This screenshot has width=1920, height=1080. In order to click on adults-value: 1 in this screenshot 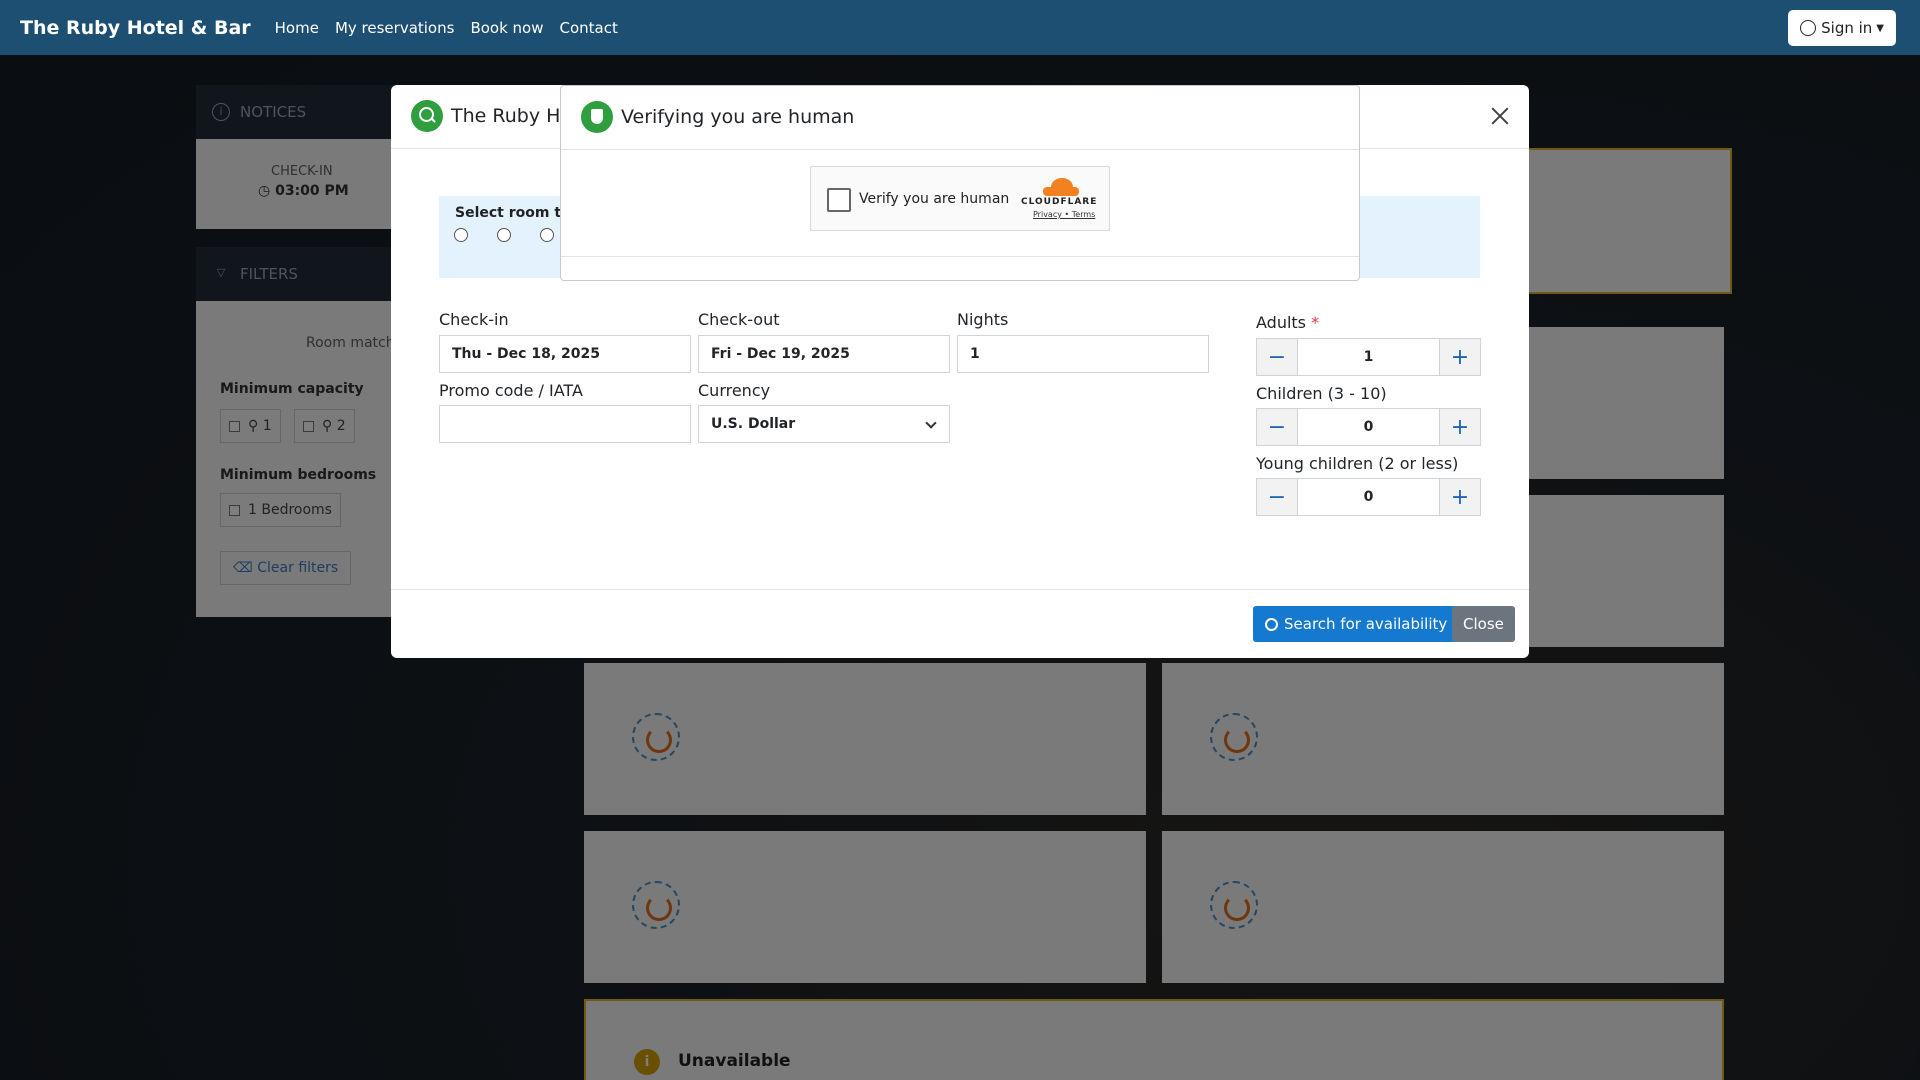, I will do `click(1368, 357)`.